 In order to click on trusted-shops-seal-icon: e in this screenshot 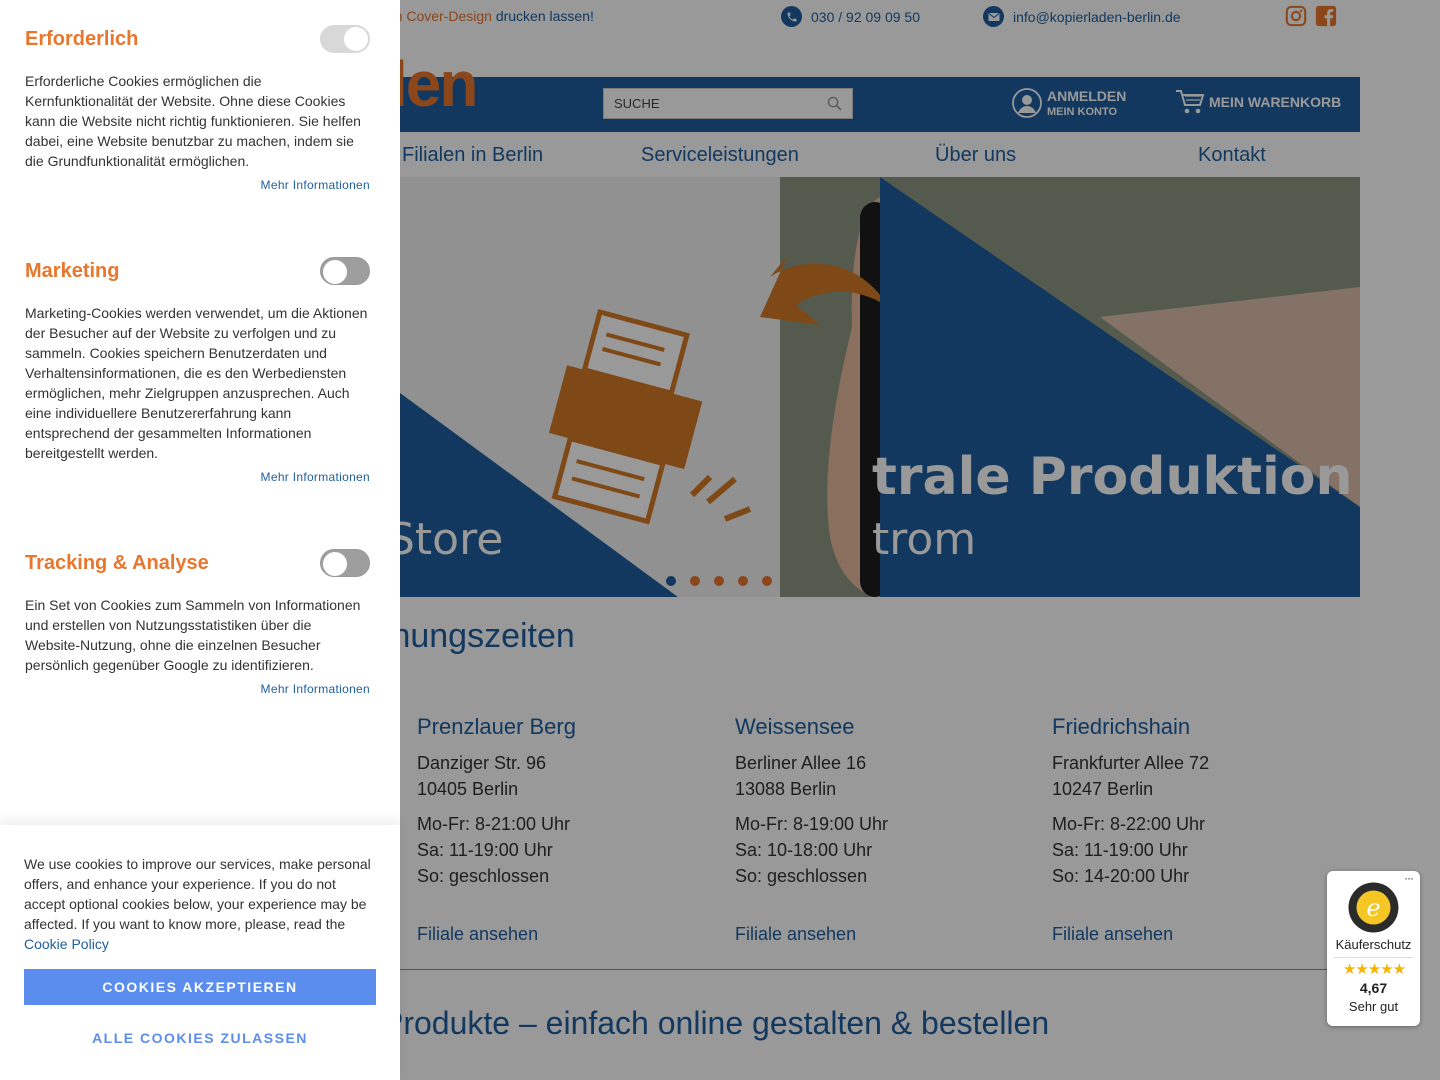, I will do `click(1373, 907)`.